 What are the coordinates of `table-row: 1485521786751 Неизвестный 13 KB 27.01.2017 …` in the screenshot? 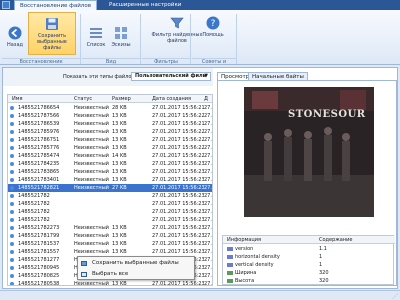 It's located at (110, 140).